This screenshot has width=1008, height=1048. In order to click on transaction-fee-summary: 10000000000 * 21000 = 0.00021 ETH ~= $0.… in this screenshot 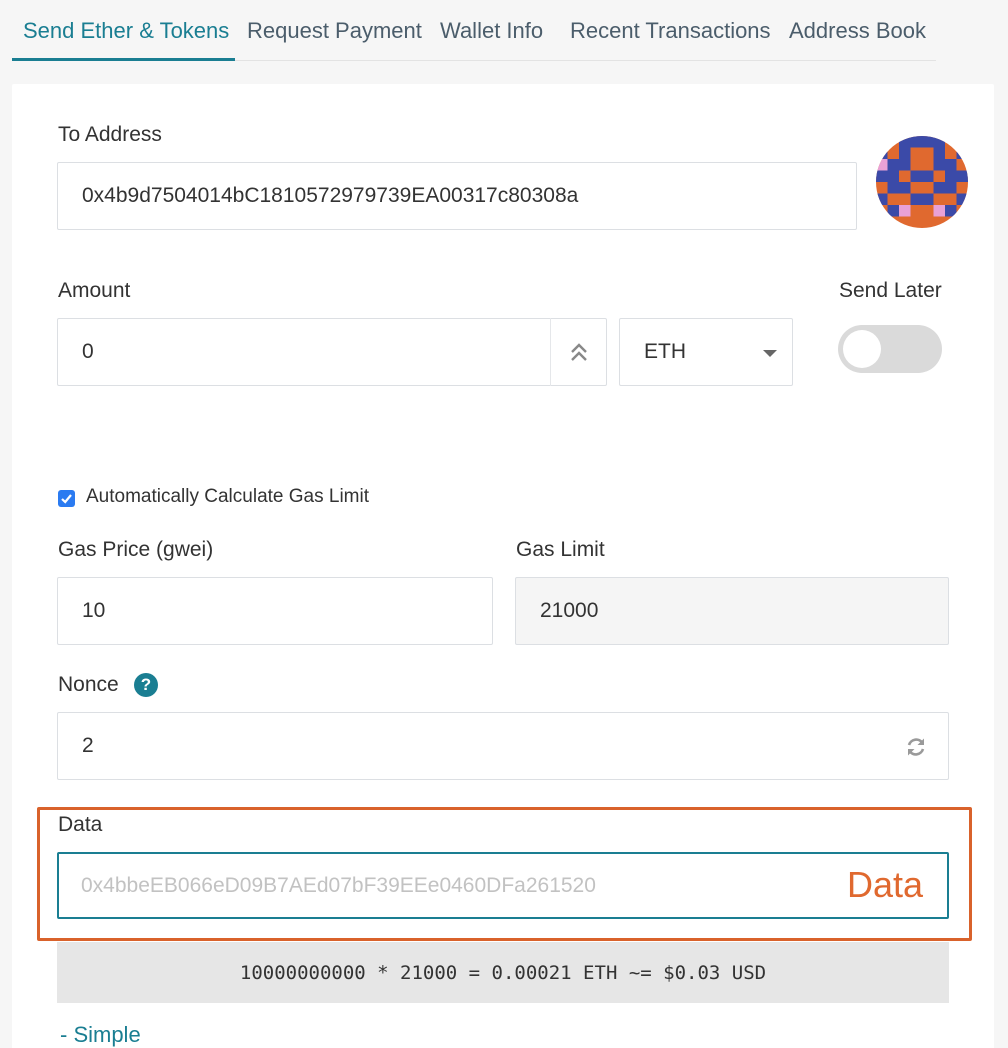, I will do `click(503, 972)`.